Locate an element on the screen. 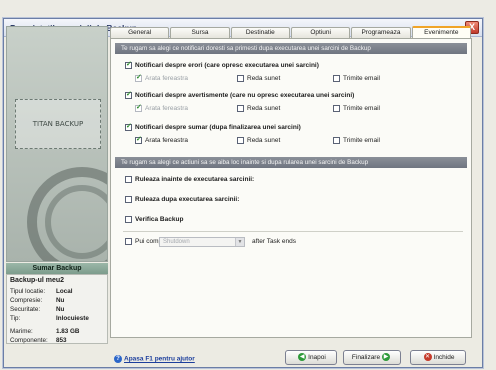  summary-row: Compresie: Nu is located at coordinates (37, 300).